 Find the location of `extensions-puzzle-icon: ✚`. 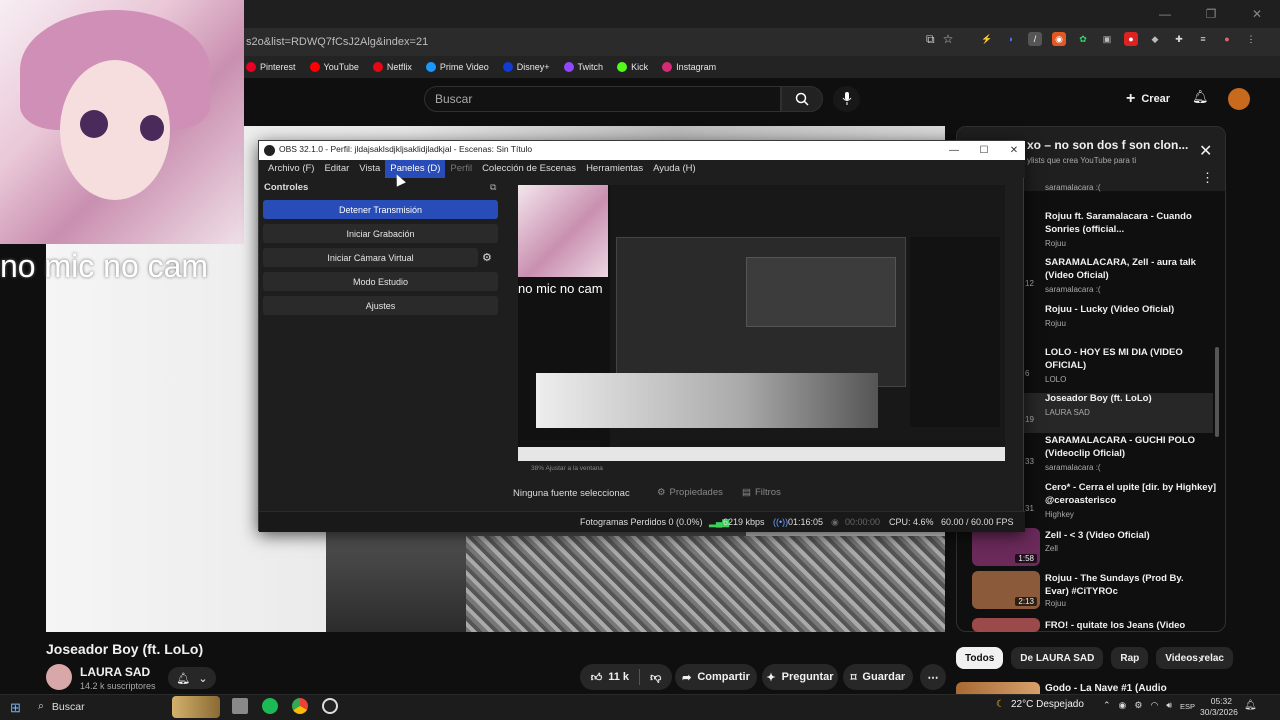

extensions-puzzle-icon: ✚ is located at coordinates (1179, 39).